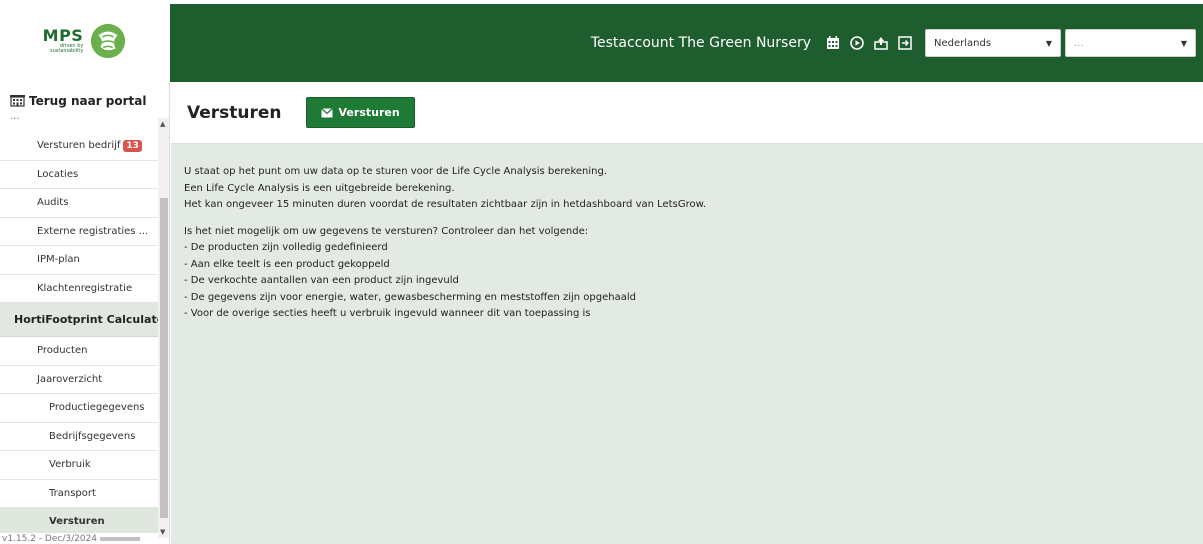  What do you see at coordinates (50, 538) in the screenshot?
I see `version-text: v1.15.2 - Dec/3/2024` at bounding box center [50, 538].